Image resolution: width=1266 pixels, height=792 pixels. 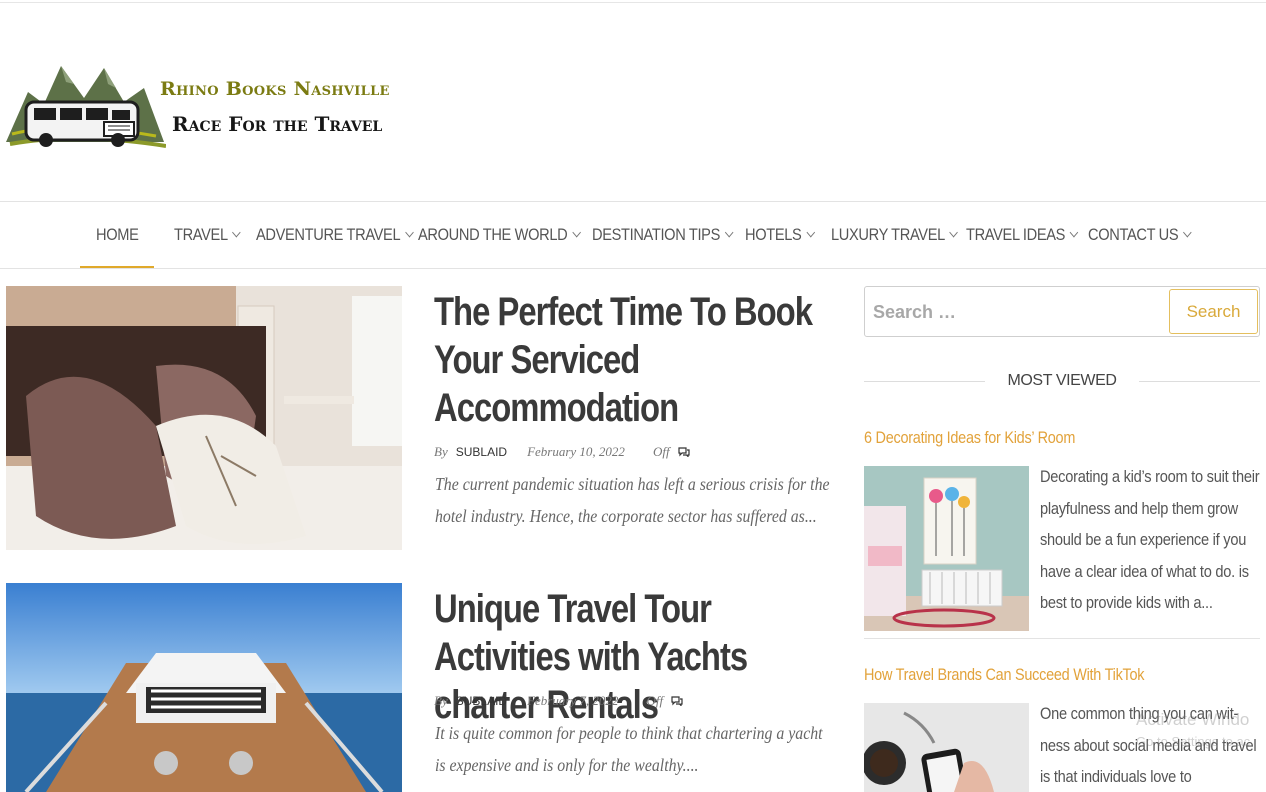 I want to click on nav-item-contact-us-label: CONTACT US, so click(x=1133, y=234).